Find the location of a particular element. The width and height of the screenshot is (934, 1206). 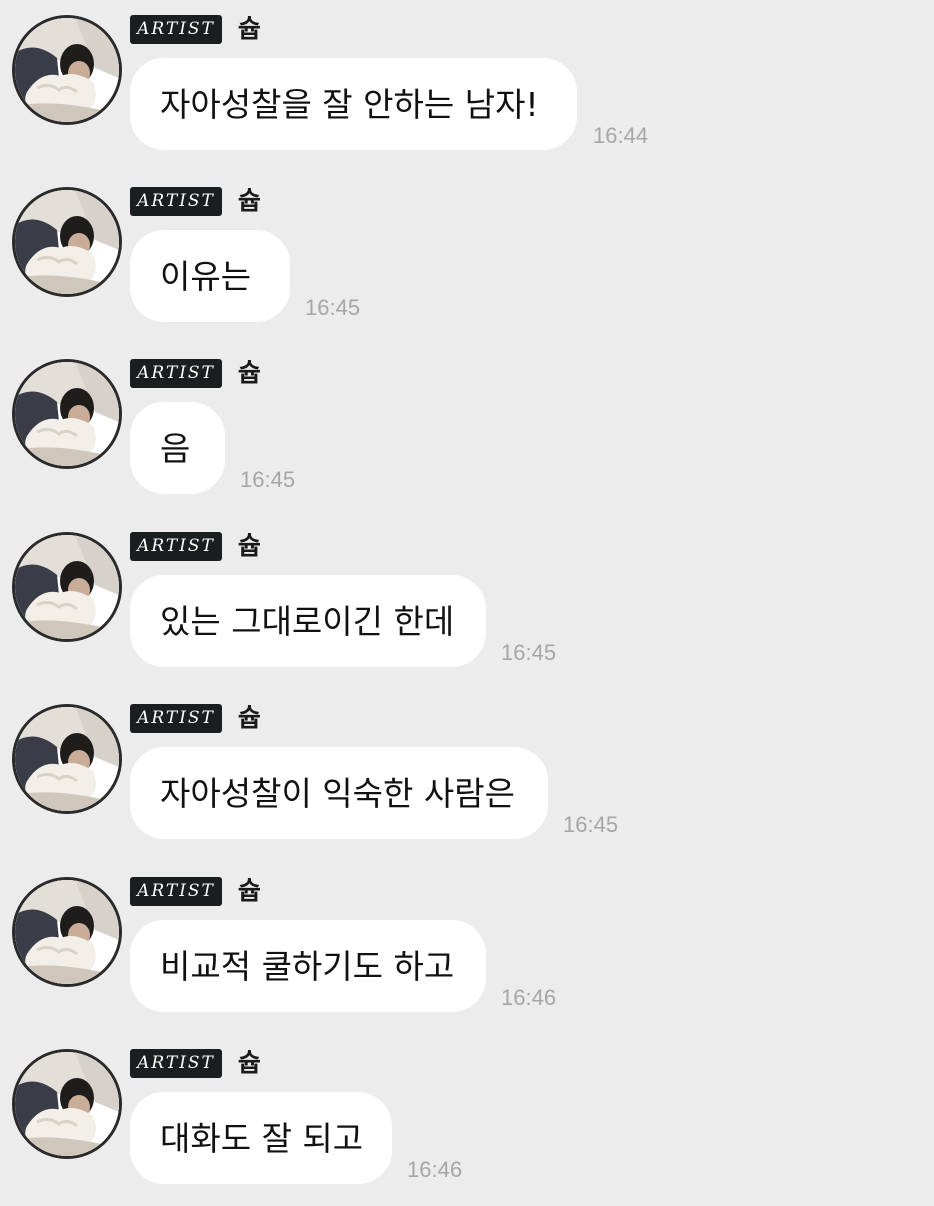

chat-message: ARTIST 슙 자아성찰이 익숙한 사람은 16:45 is located at coordinates (467, 775).